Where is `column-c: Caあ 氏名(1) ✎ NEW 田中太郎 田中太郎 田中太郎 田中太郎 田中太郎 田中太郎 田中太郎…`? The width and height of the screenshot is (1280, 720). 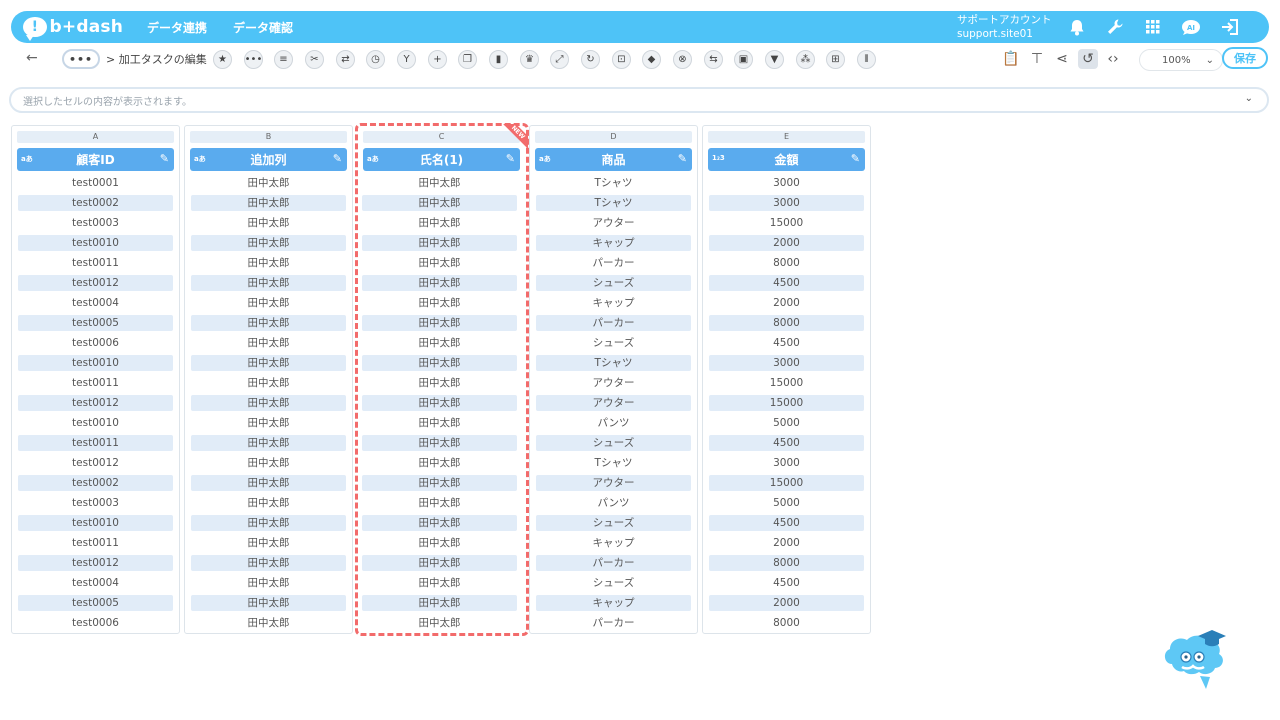 column-c: Caあ 氏名(1) ✎ NEW 田中太郎 田中太郎 田中太郎 田中太郎 田中太郎 田中太郎 田中太郎… is located at coordinates (442, 379).